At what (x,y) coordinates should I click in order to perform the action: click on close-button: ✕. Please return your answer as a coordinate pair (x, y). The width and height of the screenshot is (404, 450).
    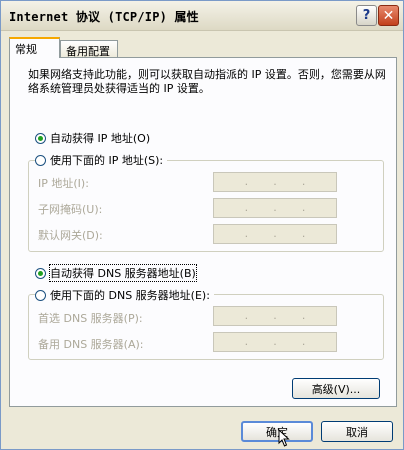
    Looking at the image, I should click on (388, 15).